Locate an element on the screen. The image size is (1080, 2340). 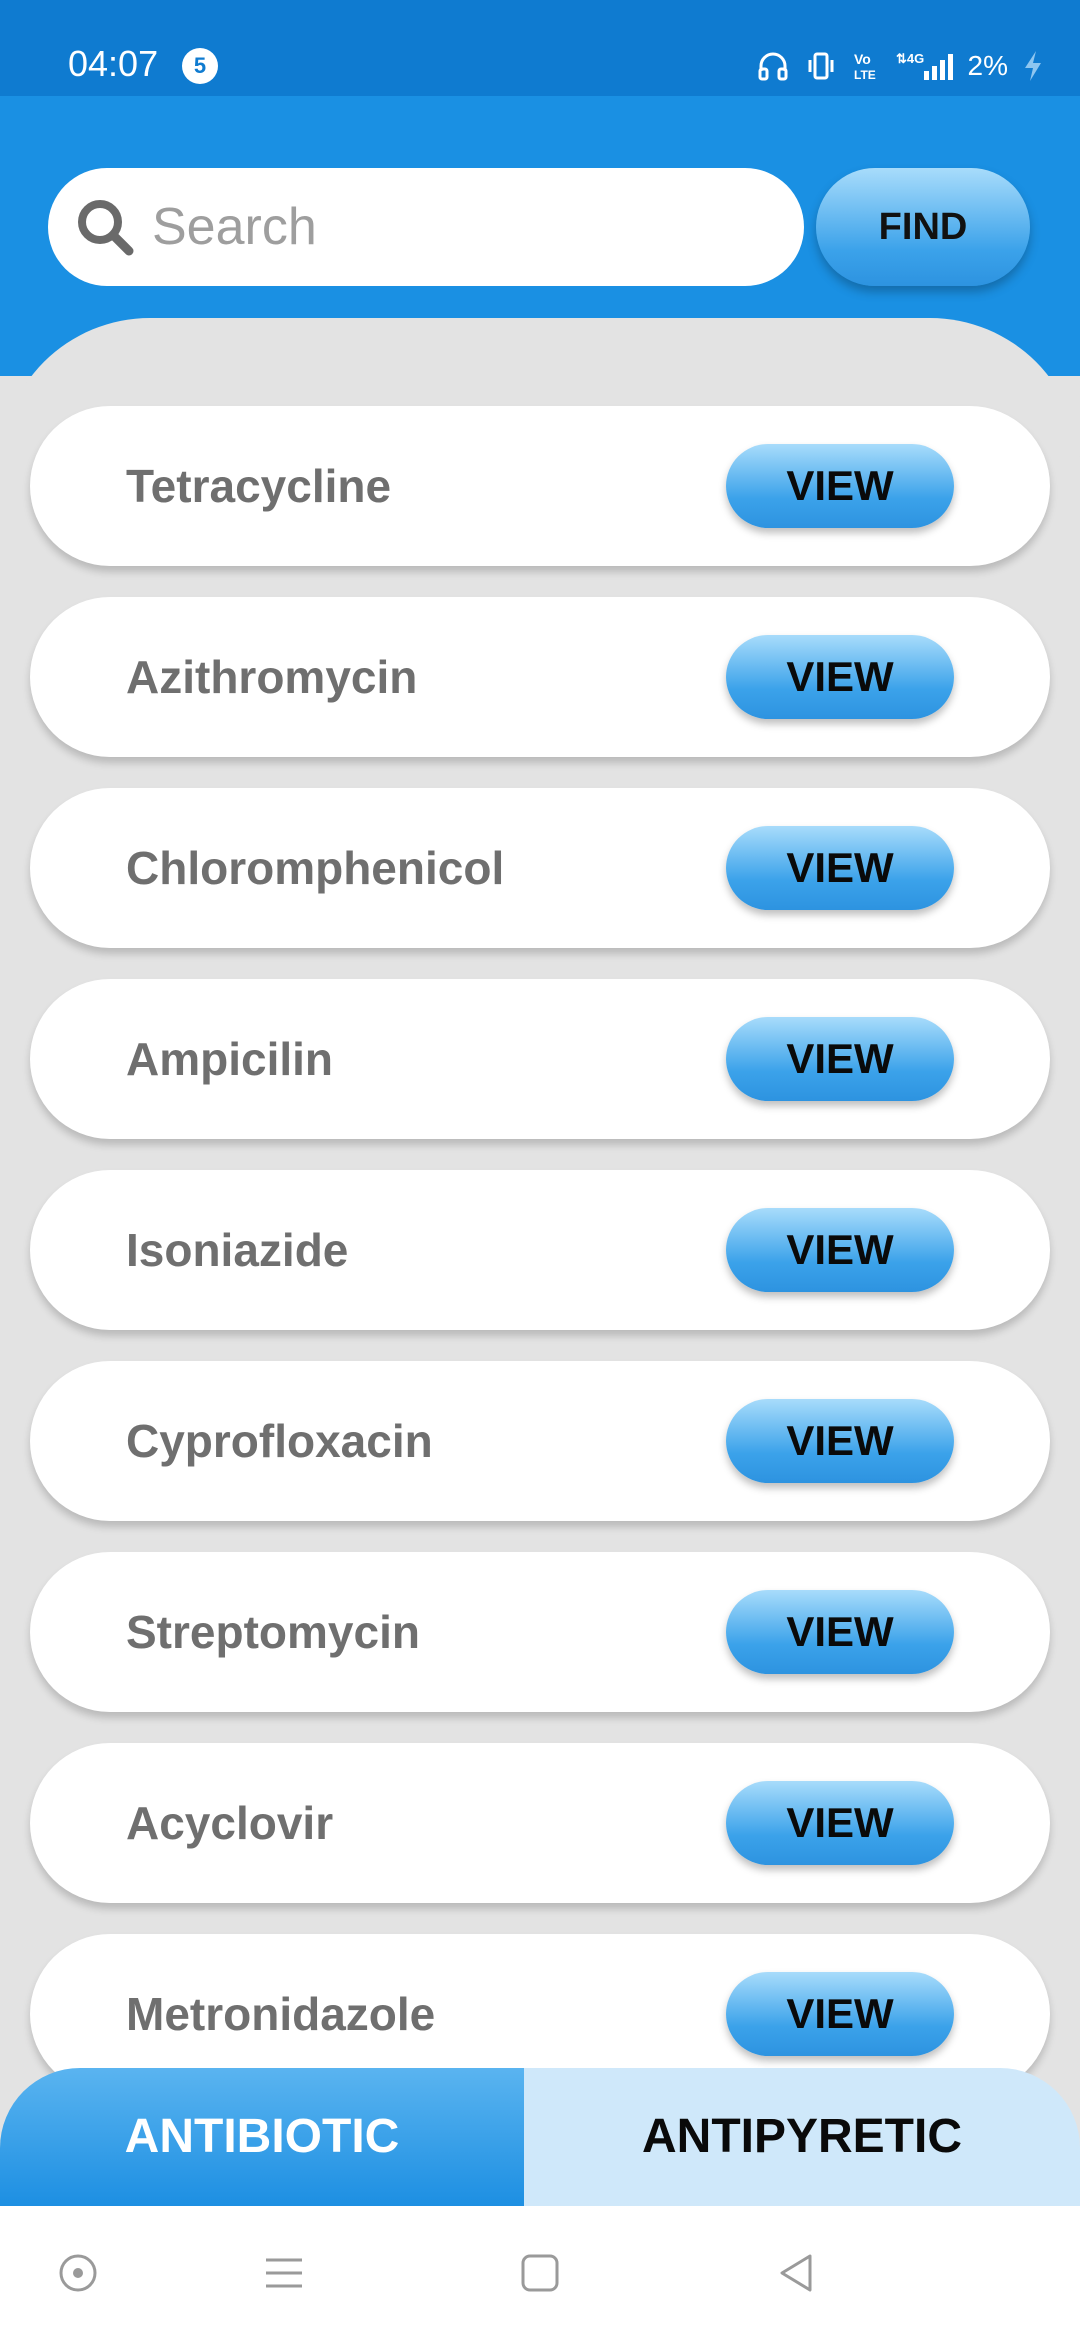
battery-percent: 2% is located at coordinates (987, 65).